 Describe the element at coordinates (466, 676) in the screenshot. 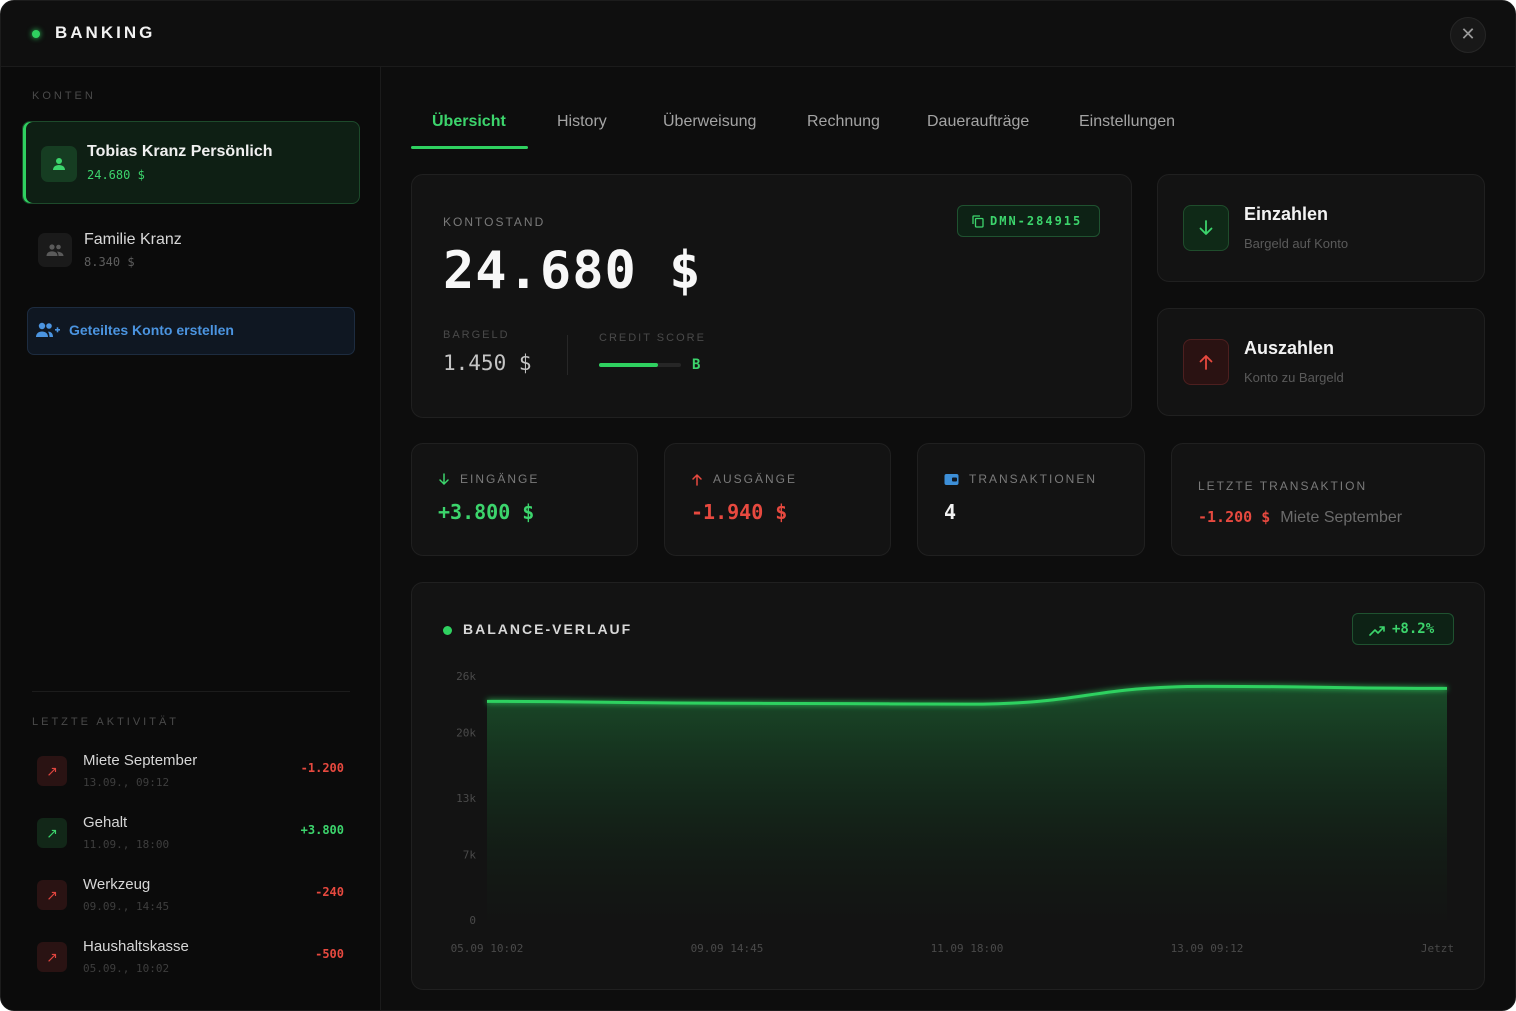

I see `y-tick-label: 26k` at that location.